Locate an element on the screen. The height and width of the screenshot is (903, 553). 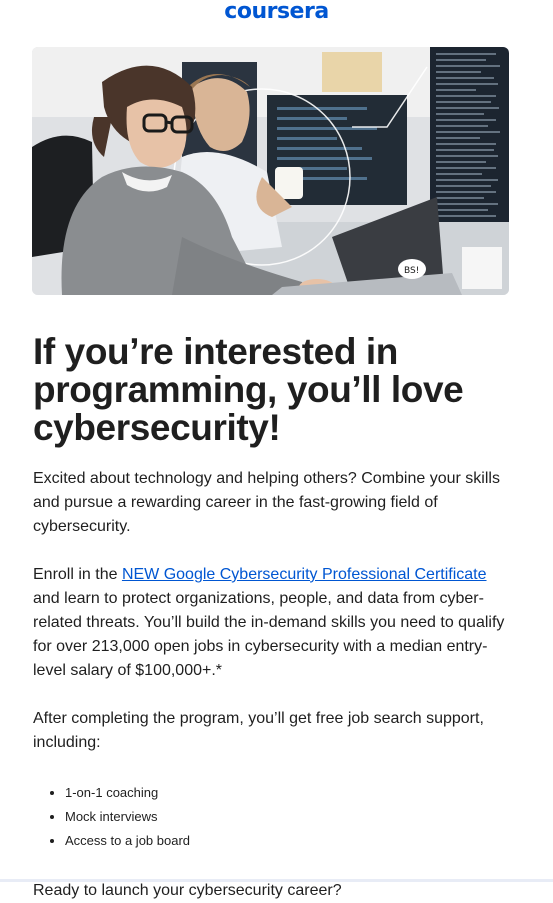
coursera-logo: coursera is located at coordinates (276, 12).